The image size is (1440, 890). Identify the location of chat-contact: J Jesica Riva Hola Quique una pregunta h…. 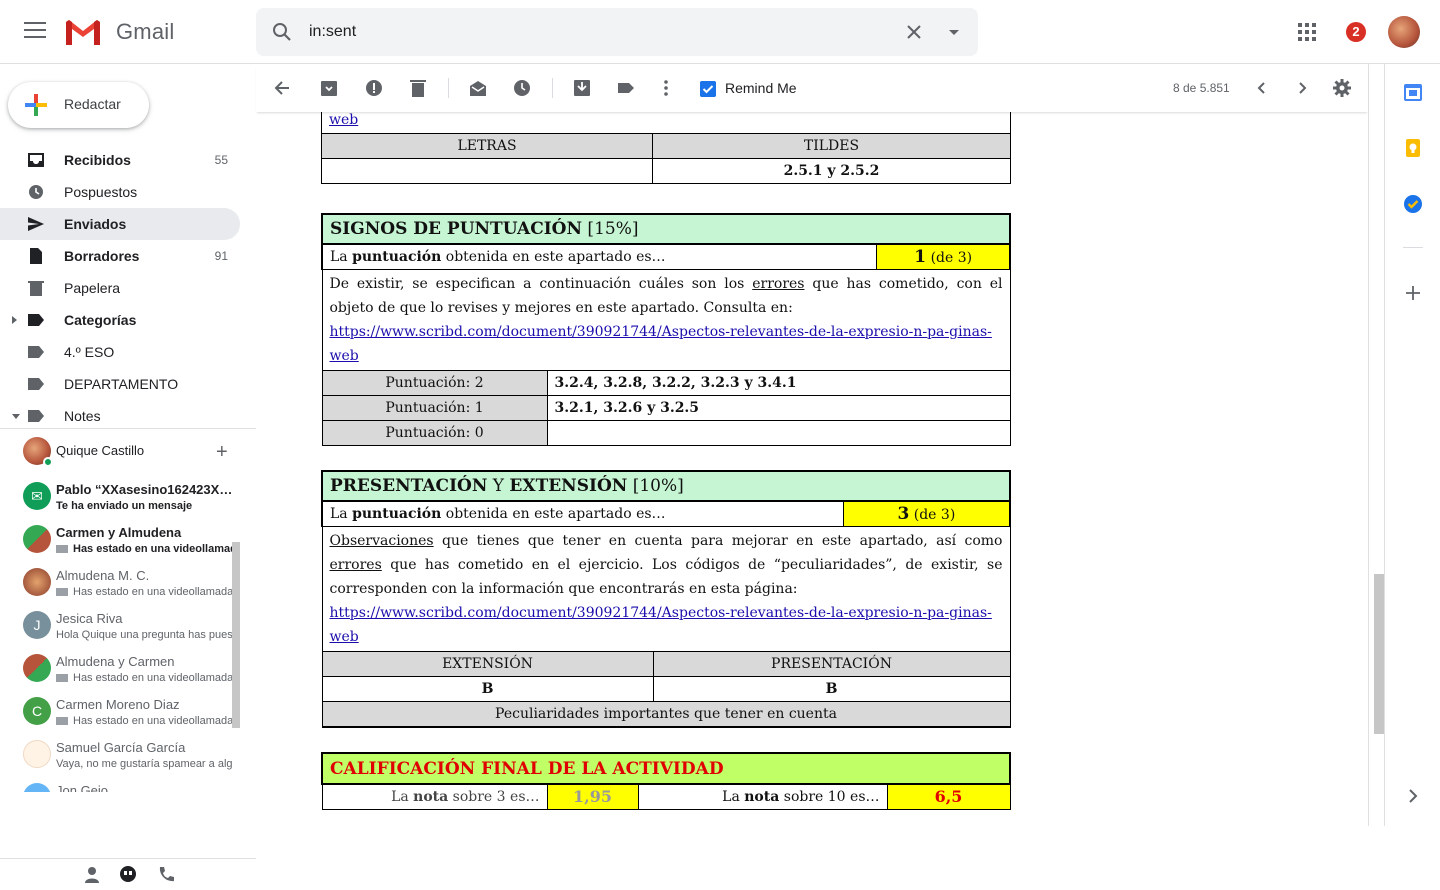
(120, 626).